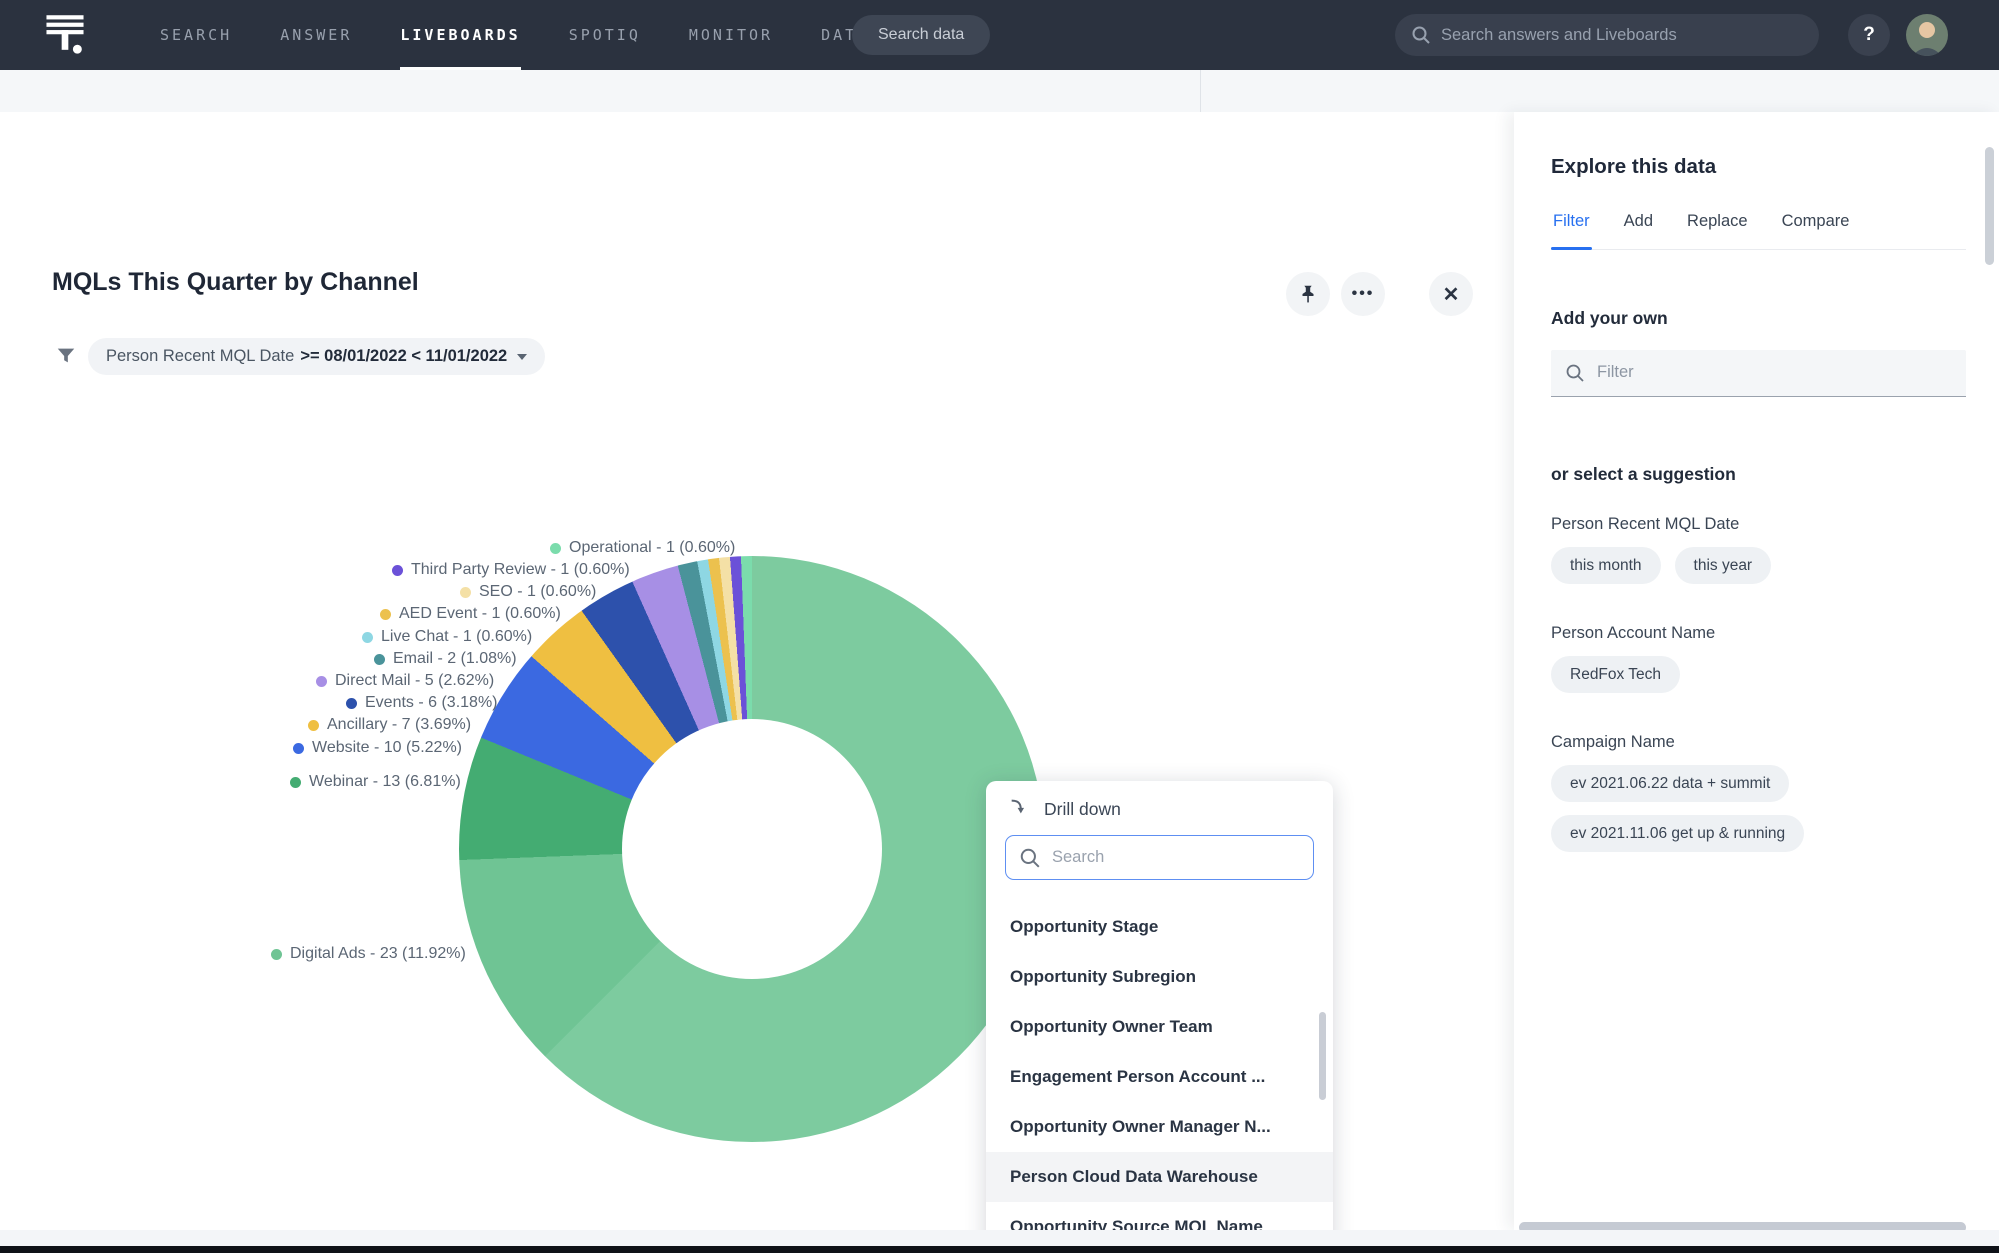 The width and height of the screenshot is (1999, 1253). What do you see at coordinates (1159, 927) in the screenshot?
I see `drilldown-item: Opportunity Stage` at bounding box center [1159, 927].